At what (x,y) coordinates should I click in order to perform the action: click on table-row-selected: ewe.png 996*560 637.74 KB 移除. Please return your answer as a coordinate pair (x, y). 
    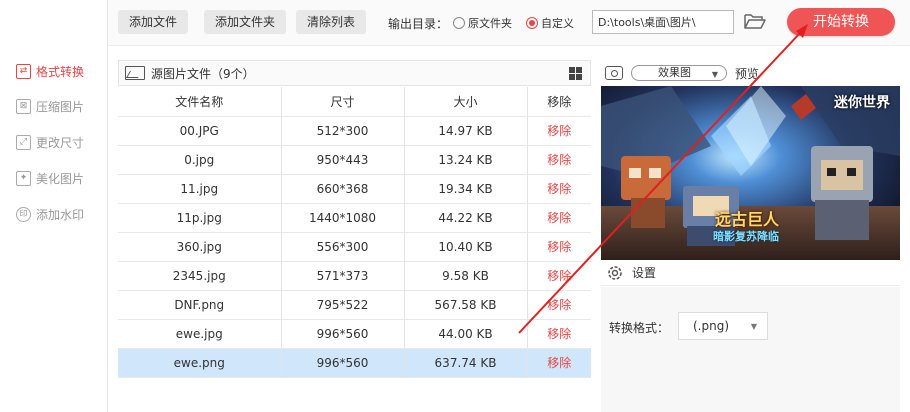
    Looking at the image, I should click on (354, 363).